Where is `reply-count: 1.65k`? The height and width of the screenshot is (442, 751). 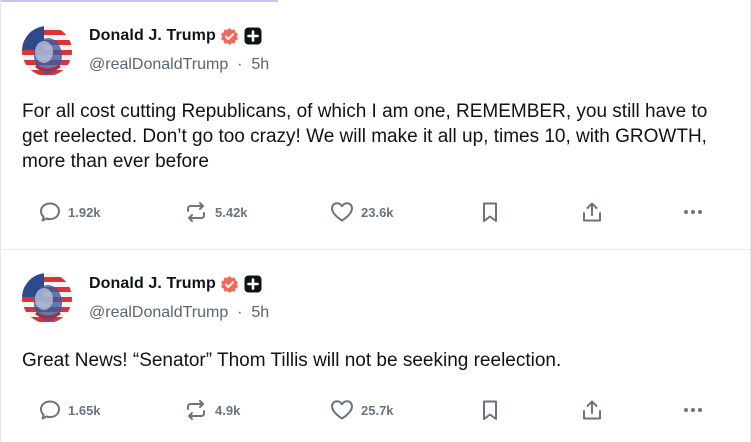 reply-count: 1.65k is located at coordinates (84, 410).